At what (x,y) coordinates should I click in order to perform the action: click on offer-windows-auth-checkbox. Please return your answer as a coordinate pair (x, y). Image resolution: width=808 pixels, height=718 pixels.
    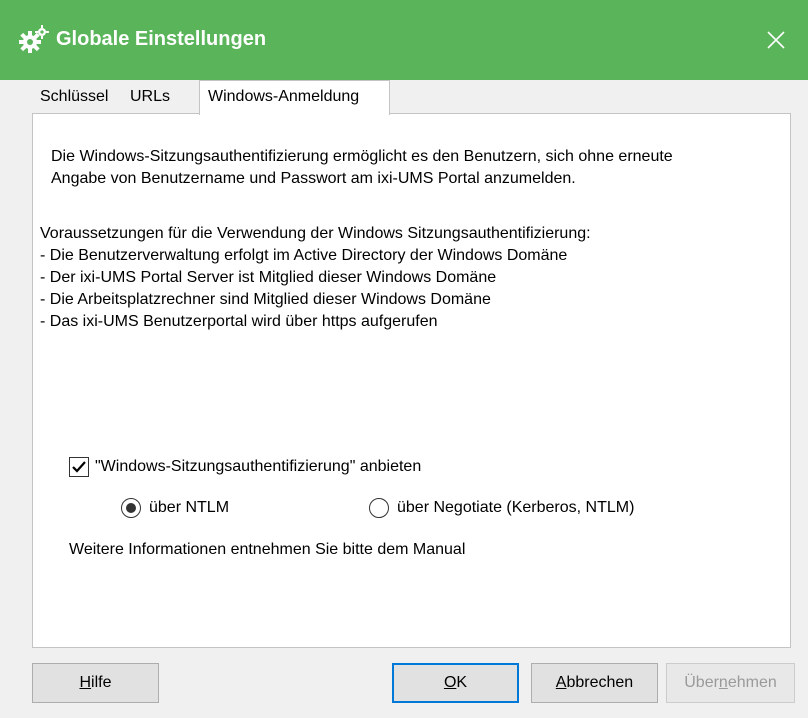
    Looking at the image, I should click on (79, 467).